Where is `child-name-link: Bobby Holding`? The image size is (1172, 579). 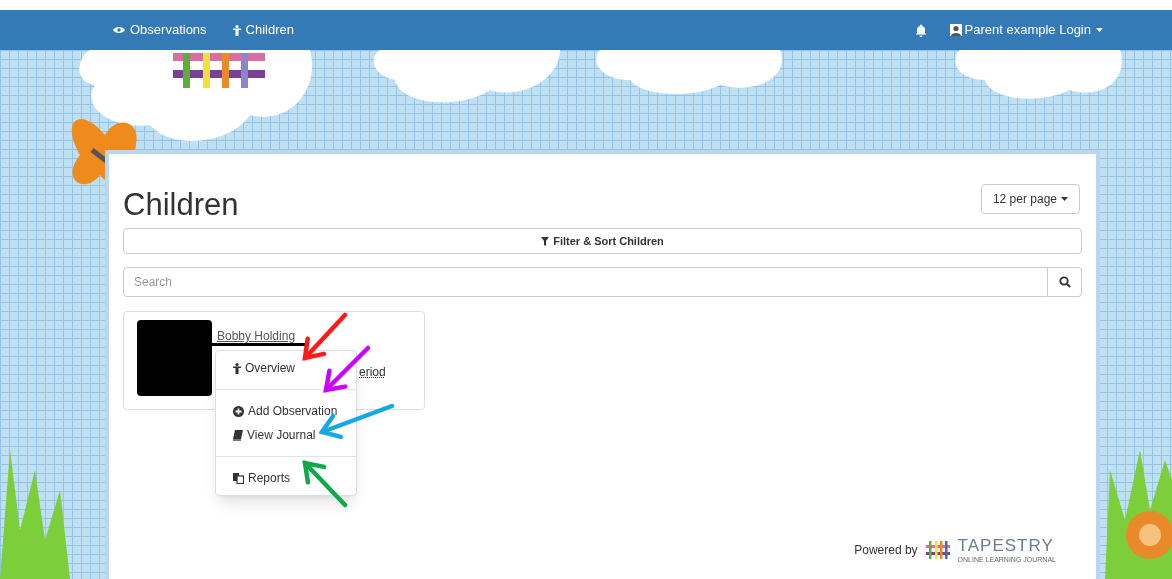
child-name-link: Bobby Holding is located at coordinates (256, 336).